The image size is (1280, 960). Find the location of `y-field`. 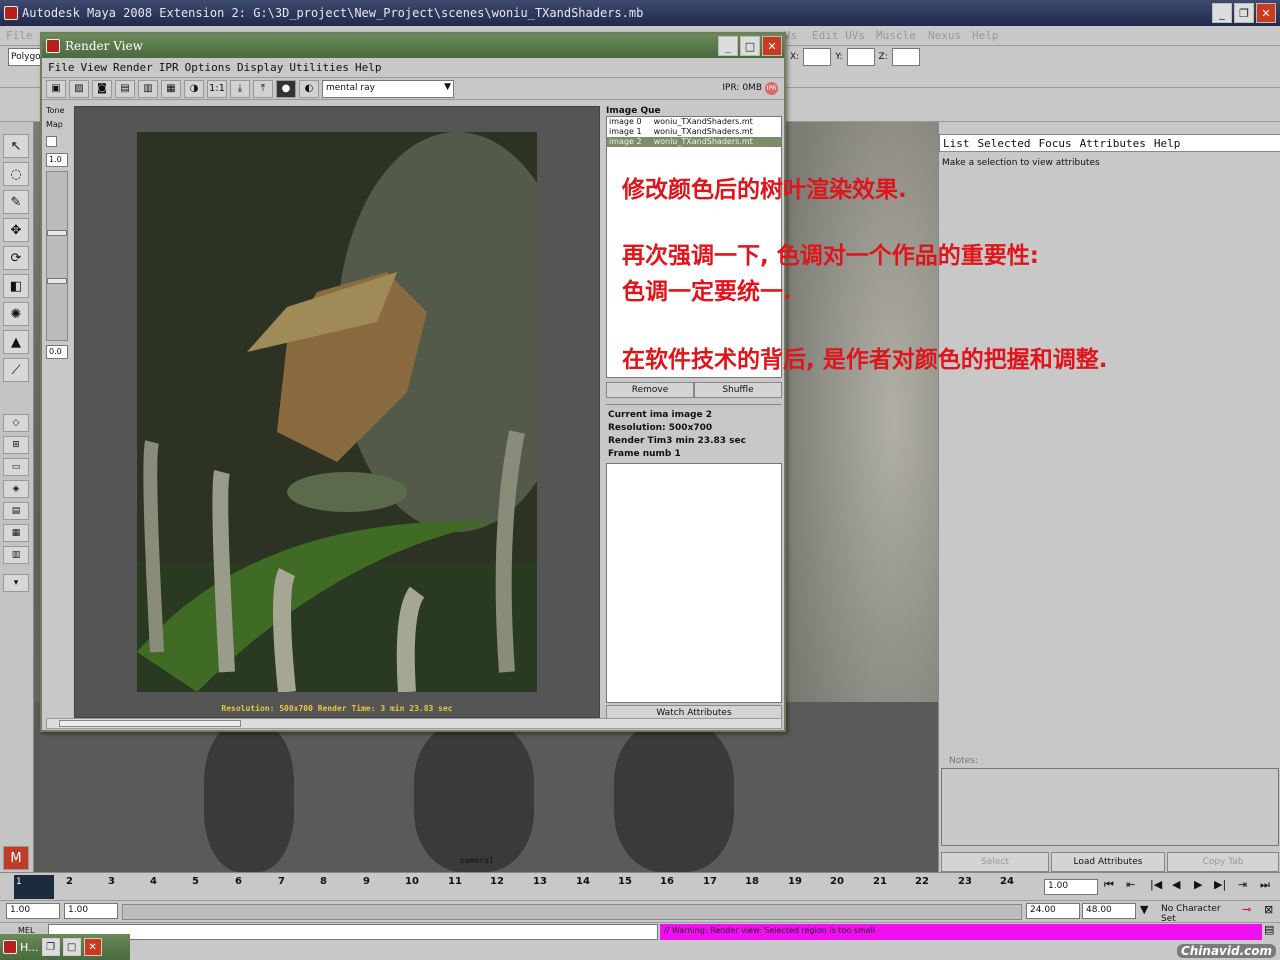

y-field is located at coordinates (860, 57).